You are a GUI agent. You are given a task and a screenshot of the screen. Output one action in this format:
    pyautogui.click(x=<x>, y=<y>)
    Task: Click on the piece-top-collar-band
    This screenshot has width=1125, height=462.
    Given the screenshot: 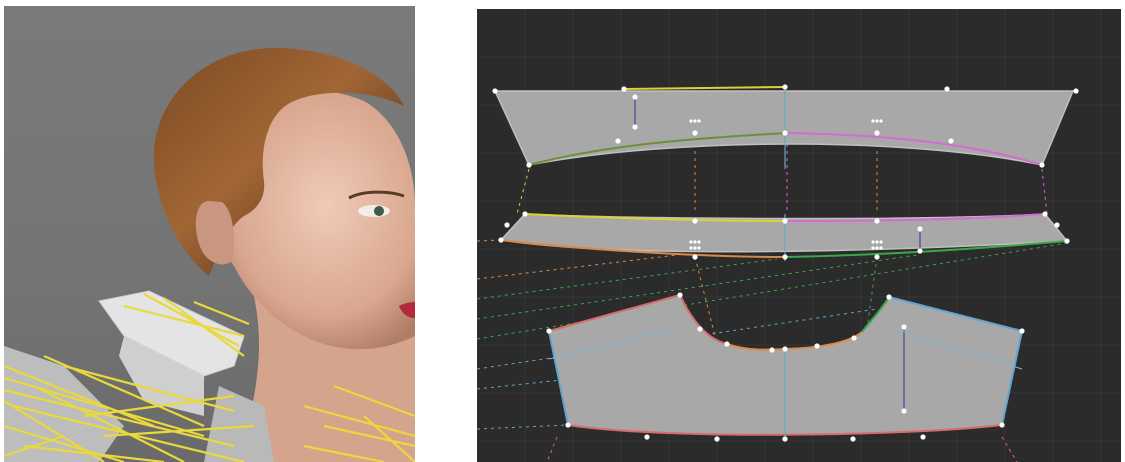 What is the action you would take?
    pyautogui.click(x=784, y=127)
    